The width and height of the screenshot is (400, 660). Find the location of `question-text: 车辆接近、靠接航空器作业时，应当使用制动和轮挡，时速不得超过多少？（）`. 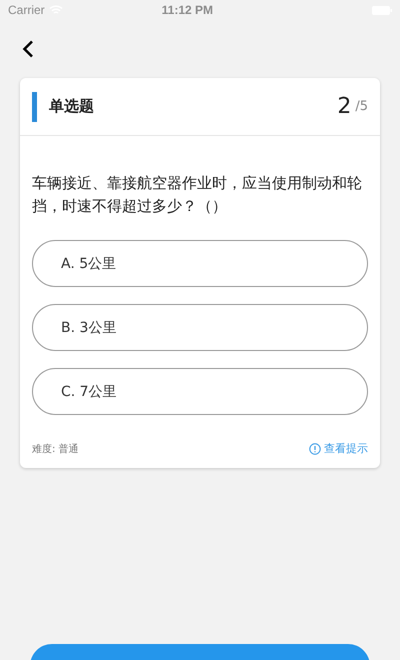

question-text: 车辆接近、靠接航空器作业时，应当使用制动和轮挡，时速不得超过多少？（） is located at coordinates (197, 195).